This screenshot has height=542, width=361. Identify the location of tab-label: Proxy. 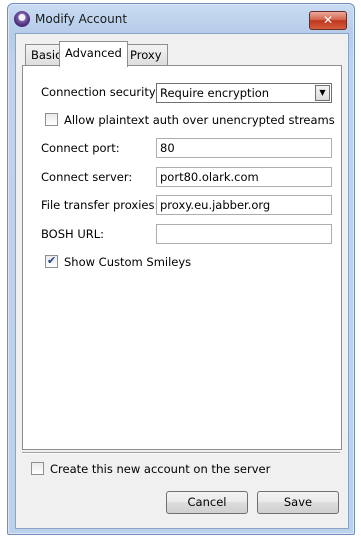
(146, 55).